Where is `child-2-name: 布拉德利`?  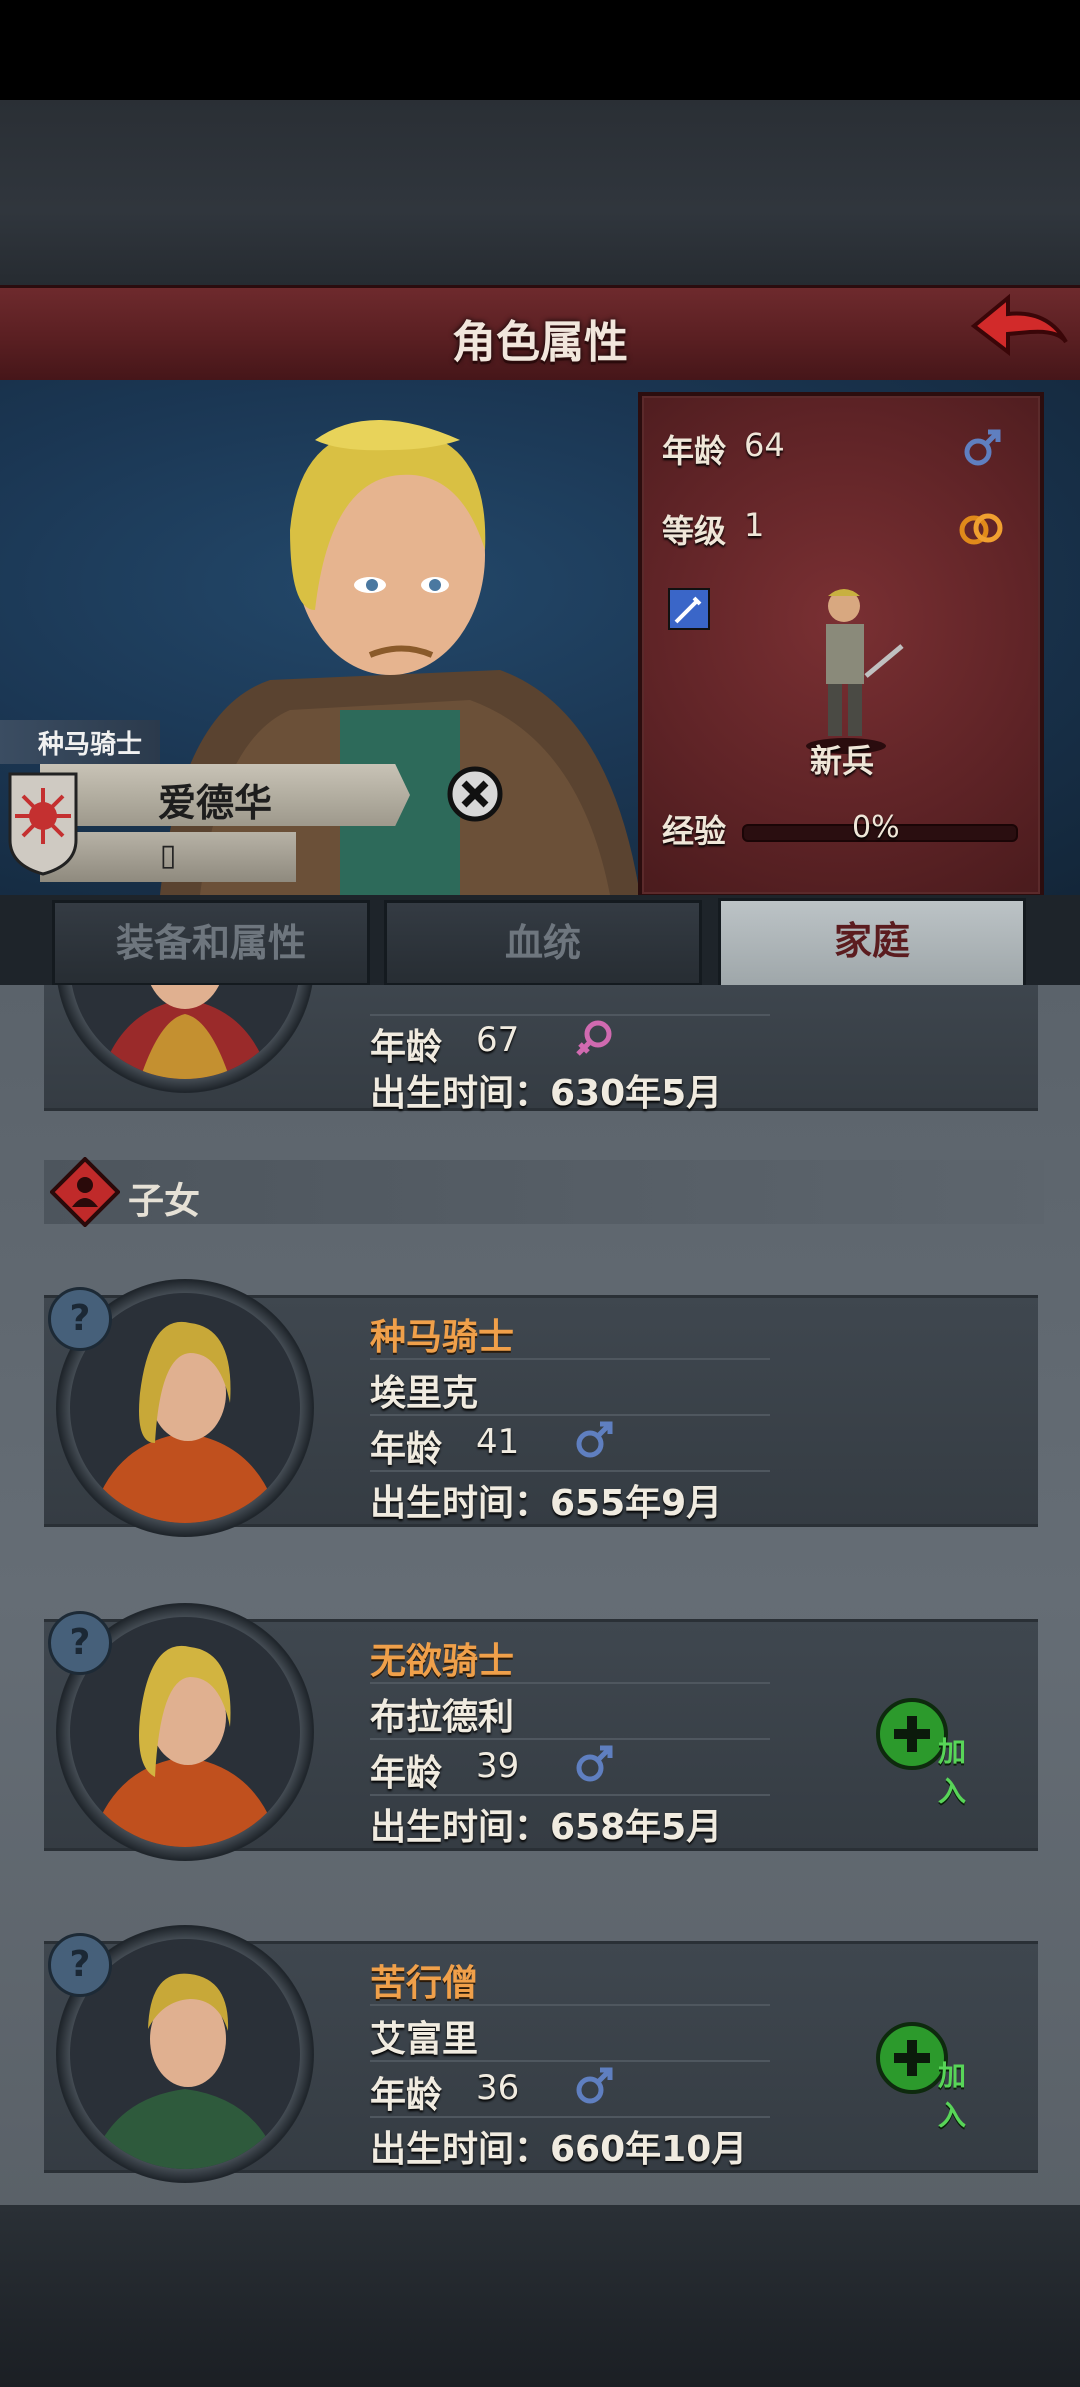
child-2-name: 布拉德利 is located at coordinates (442, 1717).